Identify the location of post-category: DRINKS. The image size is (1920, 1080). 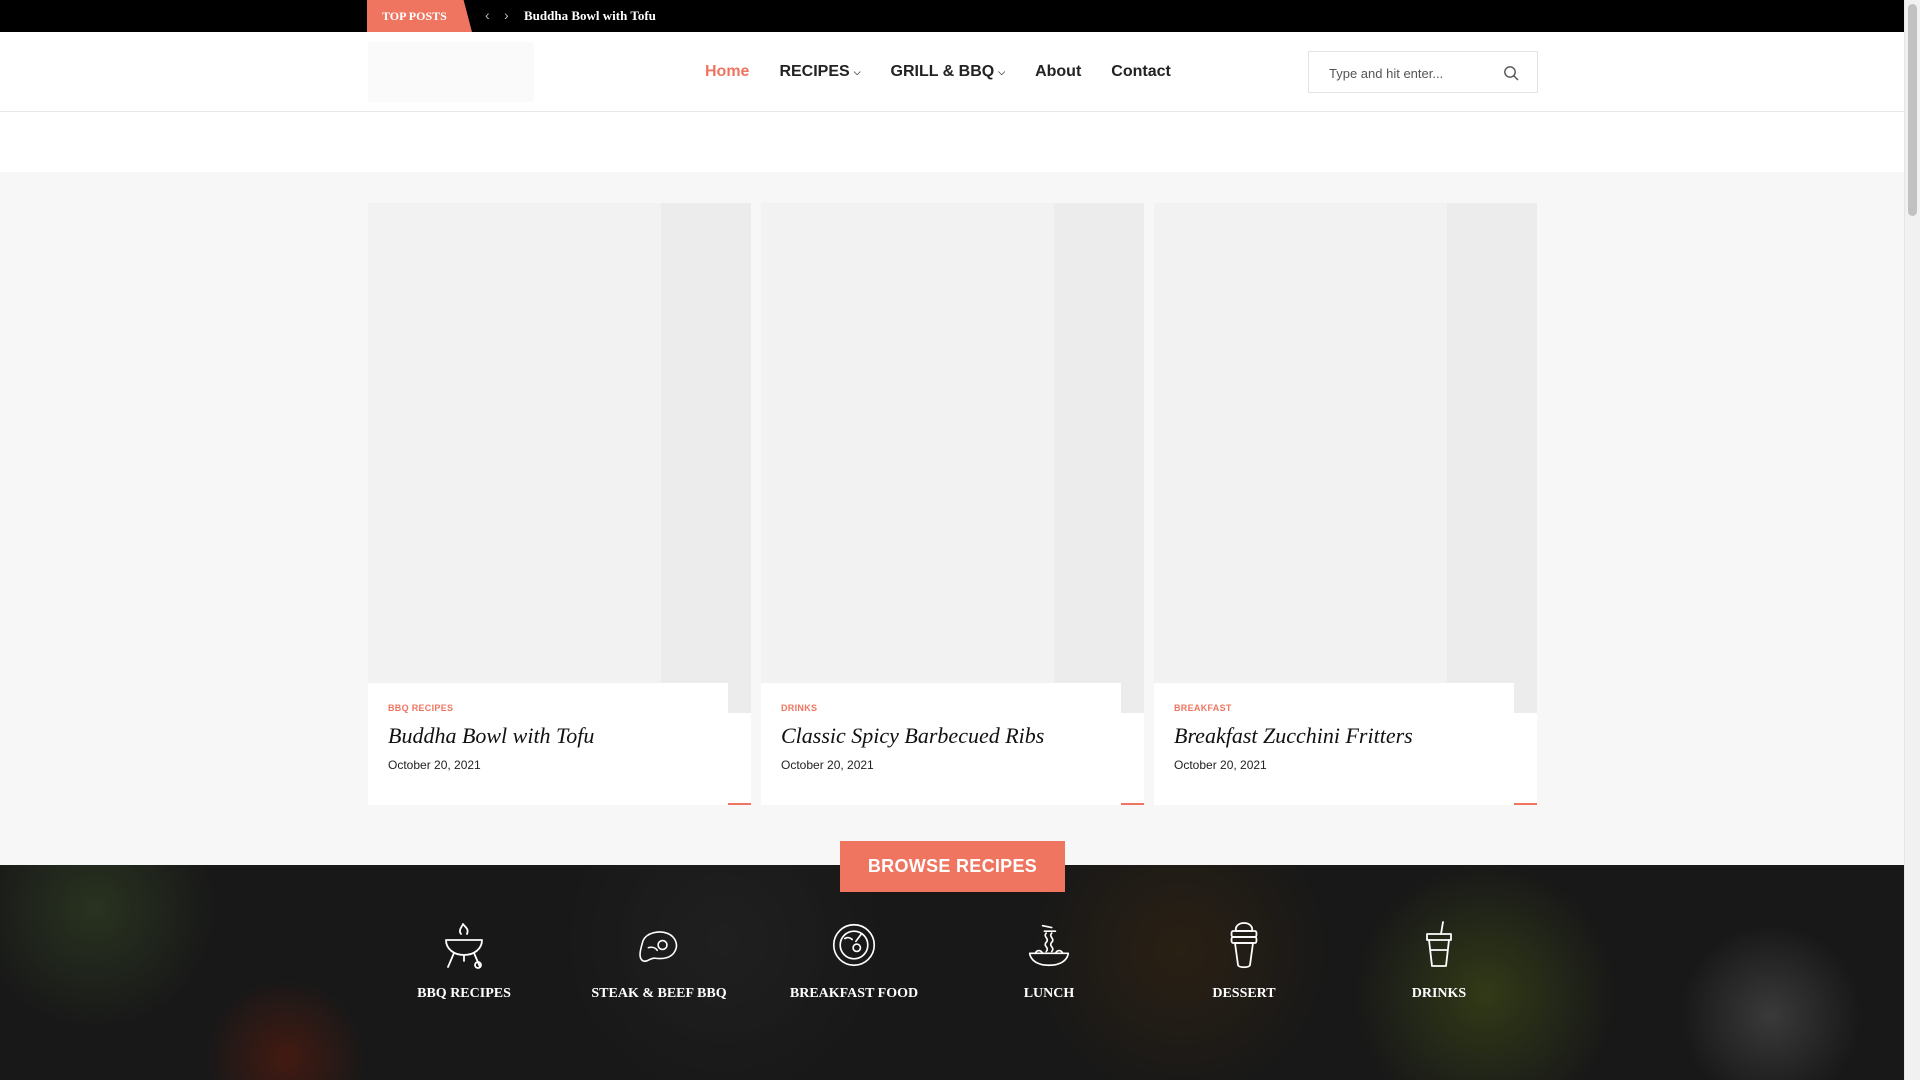
(799, 708).